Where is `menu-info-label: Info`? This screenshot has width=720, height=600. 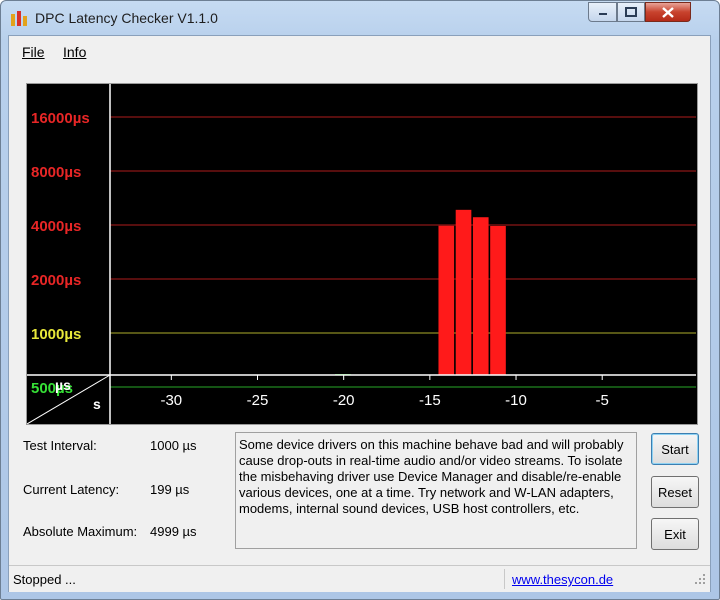
menu-info-label: Info is located at coordinates (75, 52).